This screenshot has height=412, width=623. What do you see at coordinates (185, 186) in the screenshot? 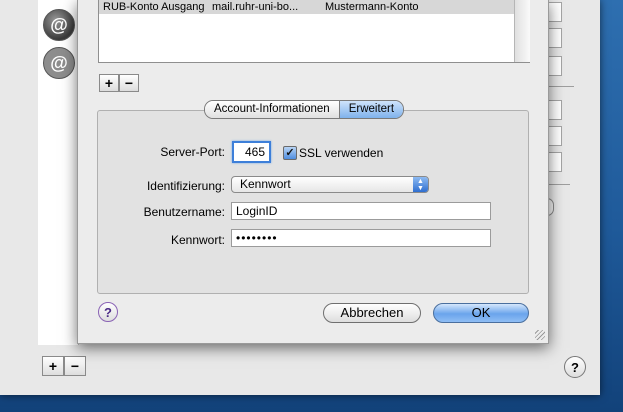
I see `authentication-label: Identifizierung:` at bounding box center [185, 186].